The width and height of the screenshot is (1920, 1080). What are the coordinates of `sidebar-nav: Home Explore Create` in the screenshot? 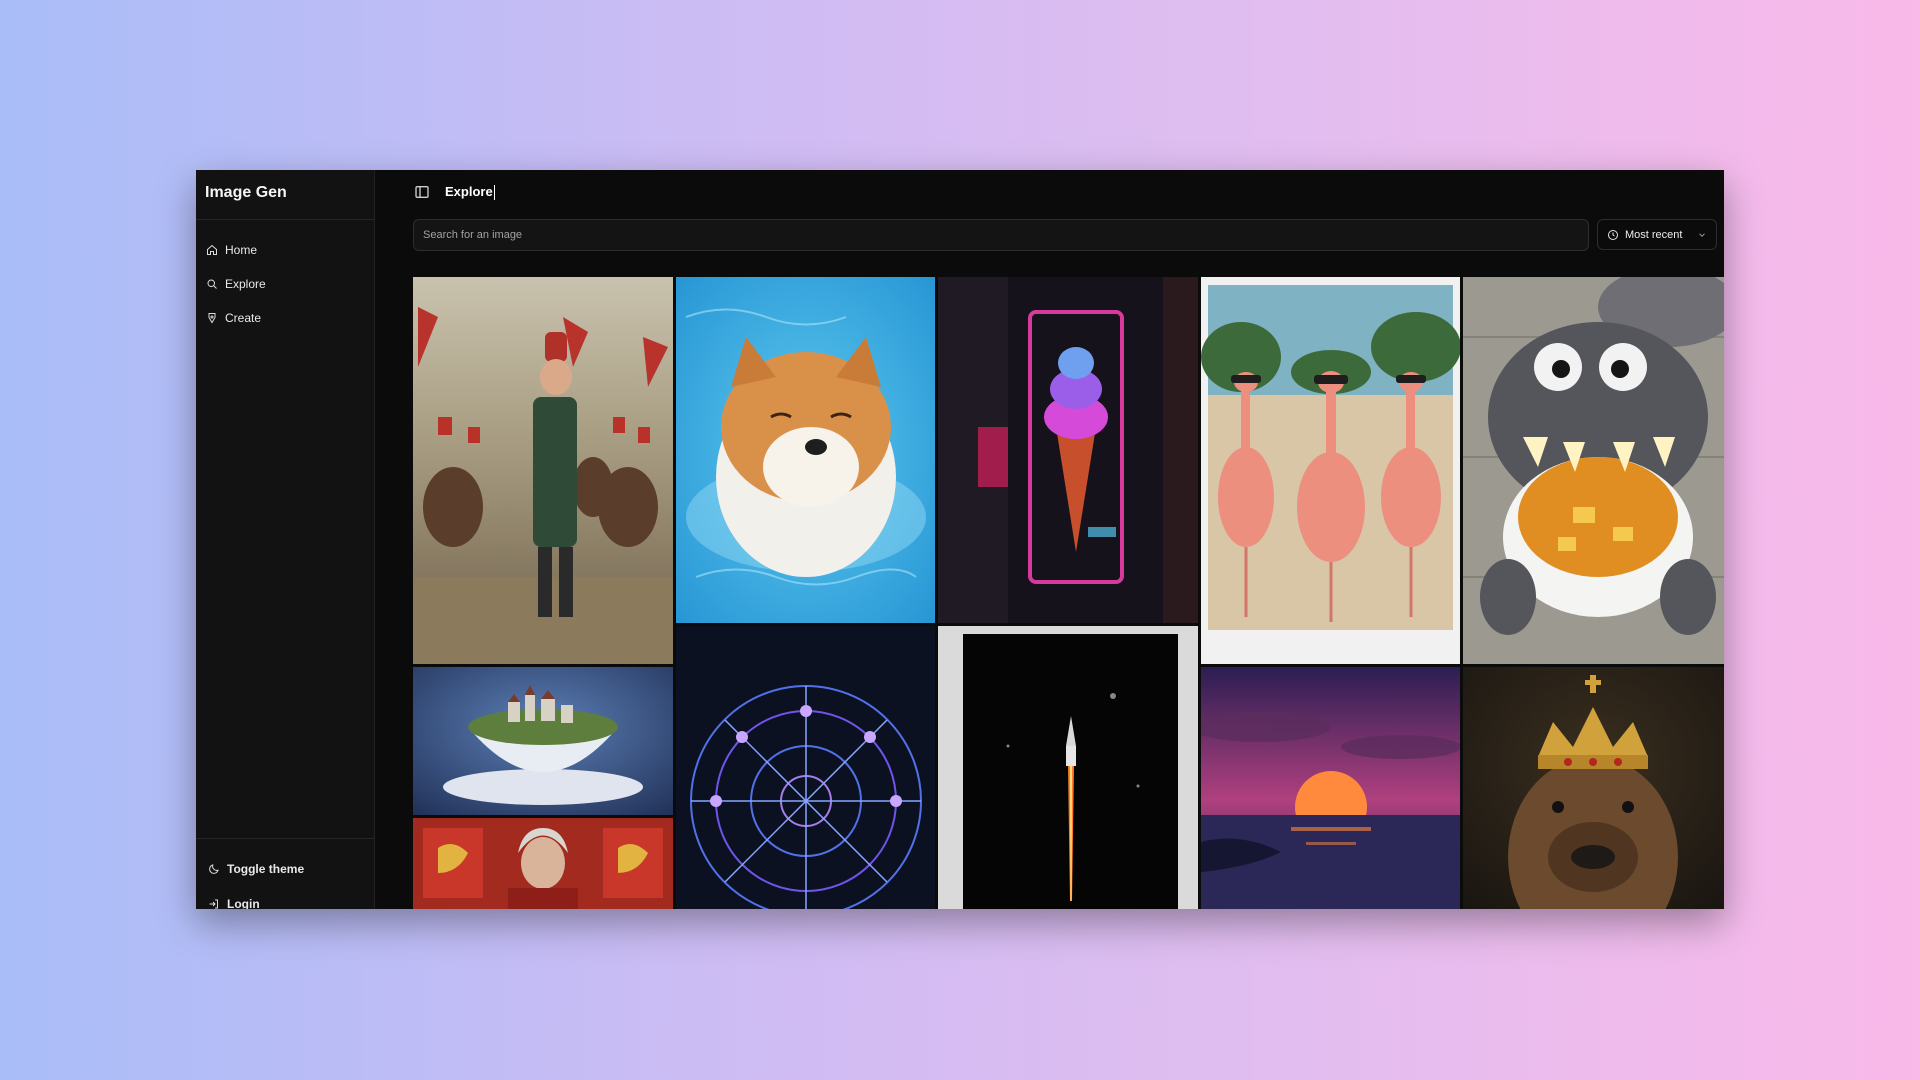 It's located at (236, 284).